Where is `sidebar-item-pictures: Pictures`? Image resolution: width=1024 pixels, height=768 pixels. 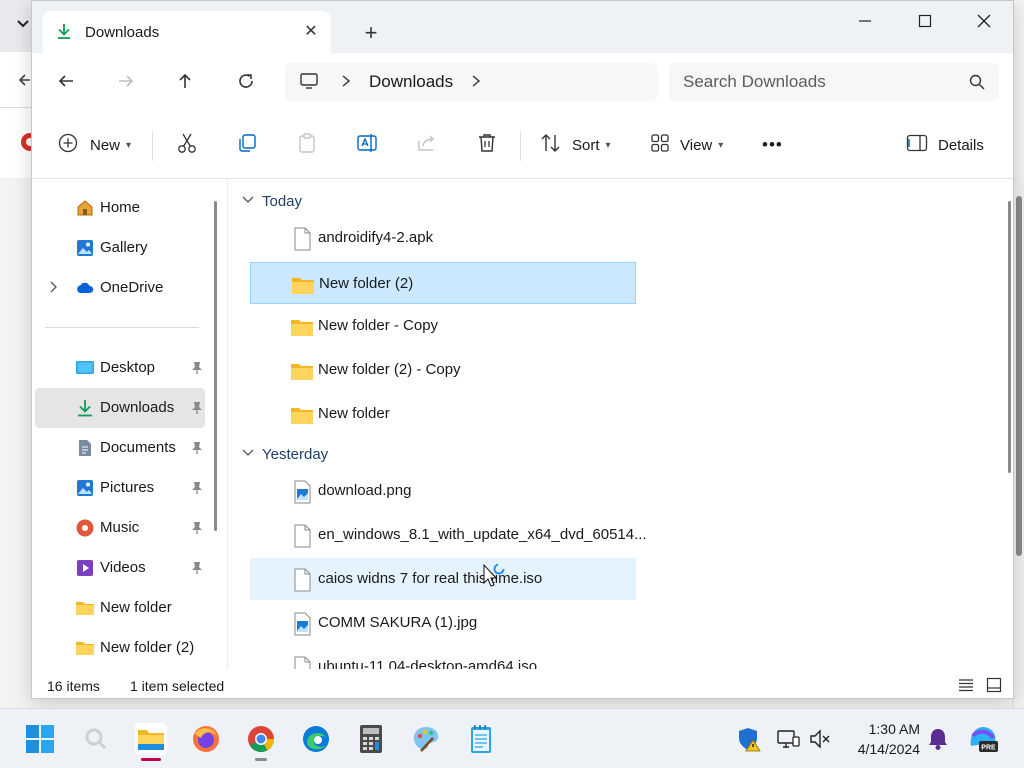
sidebar-item-pictures: Pictures is located at coordinates (120, 488).